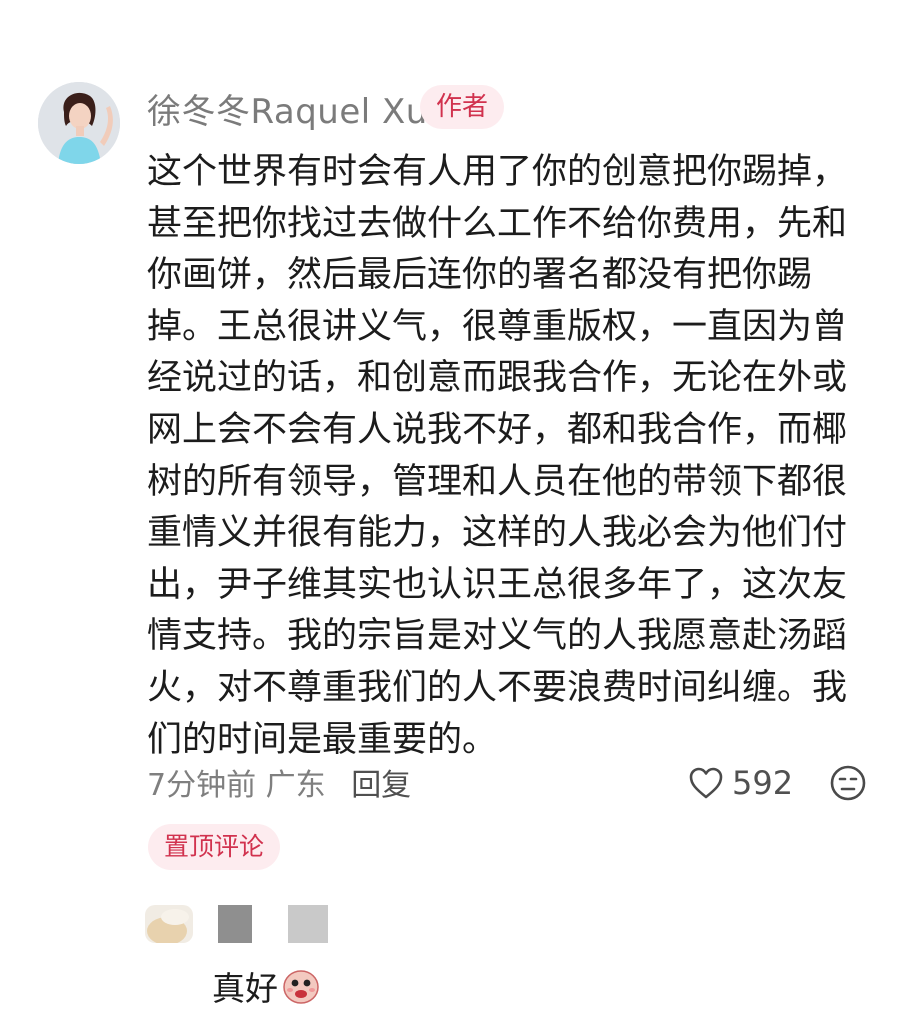 The image size is (922, 1010). Describe the element at coordinates (169, 924) in the screenshot. I see `reply-avatar` at that location.